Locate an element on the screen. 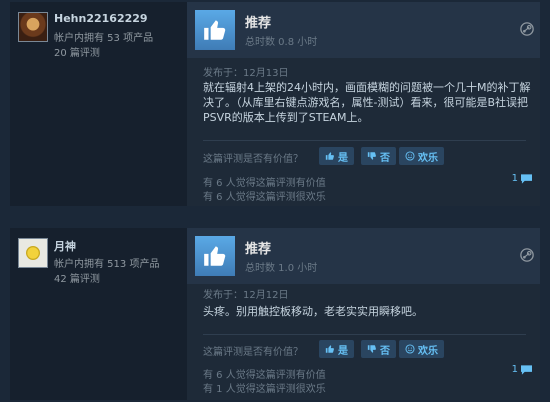 Image resolution: width=550 pixels, height=402 pixels. post-date: 发布于：12月13日 is located at coordinates (246, 73).